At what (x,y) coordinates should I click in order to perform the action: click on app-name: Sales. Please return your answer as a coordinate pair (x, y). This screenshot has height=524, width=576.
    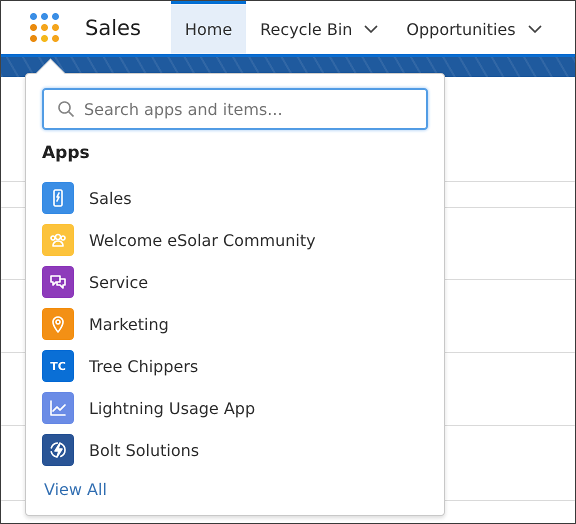
    Looking at the image, I should click on (113, 28).